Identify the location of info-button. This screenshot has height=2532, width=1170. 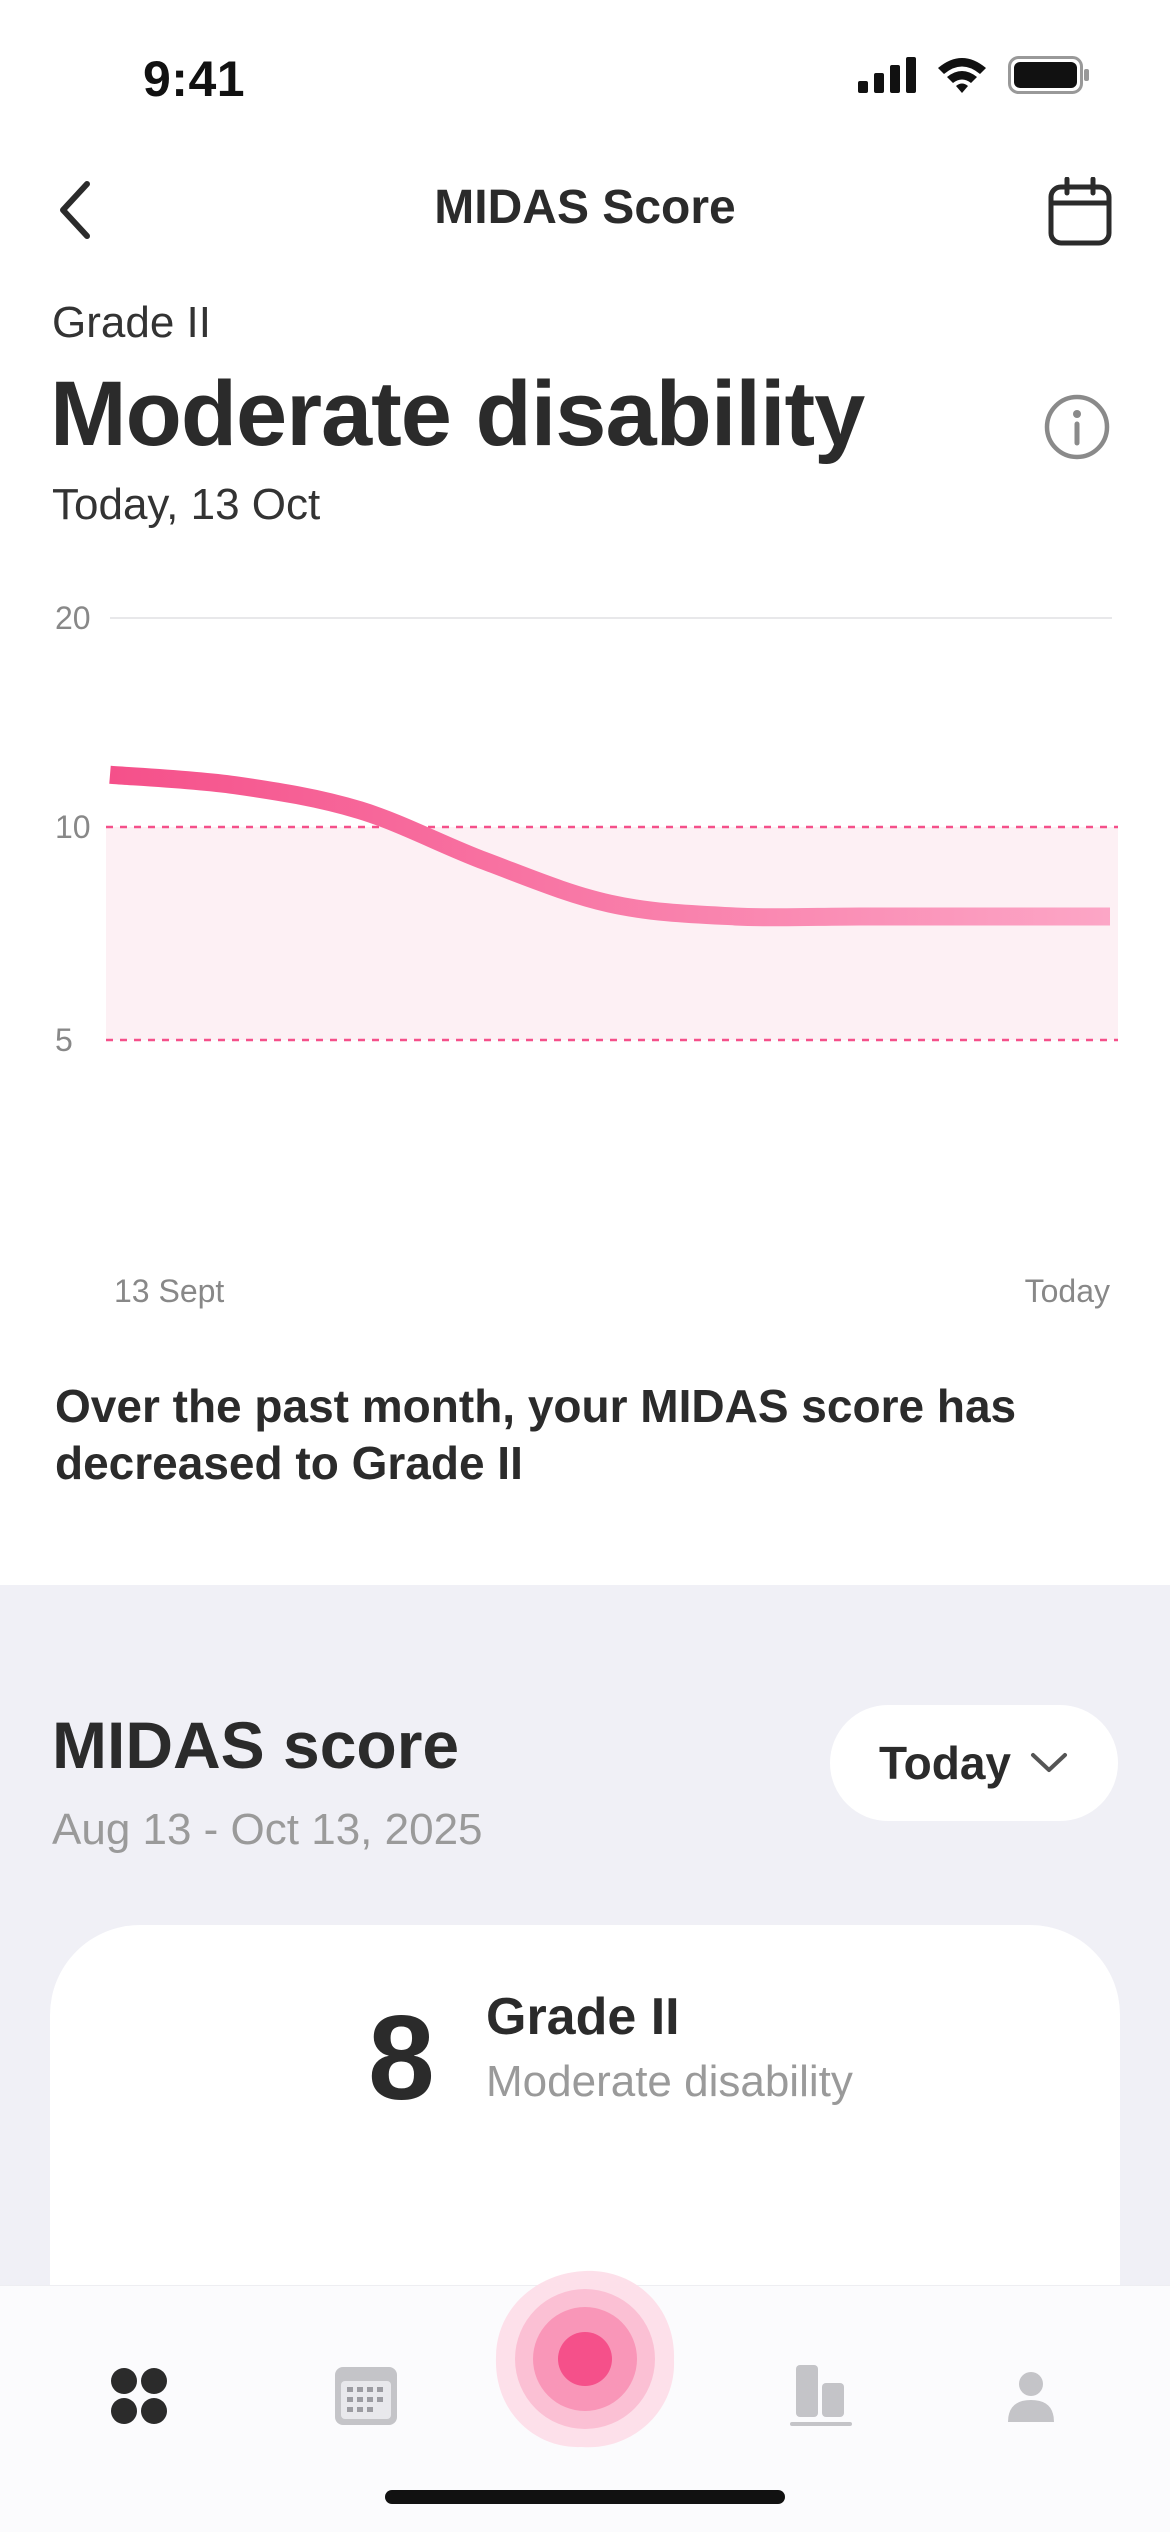
(1077, 427).